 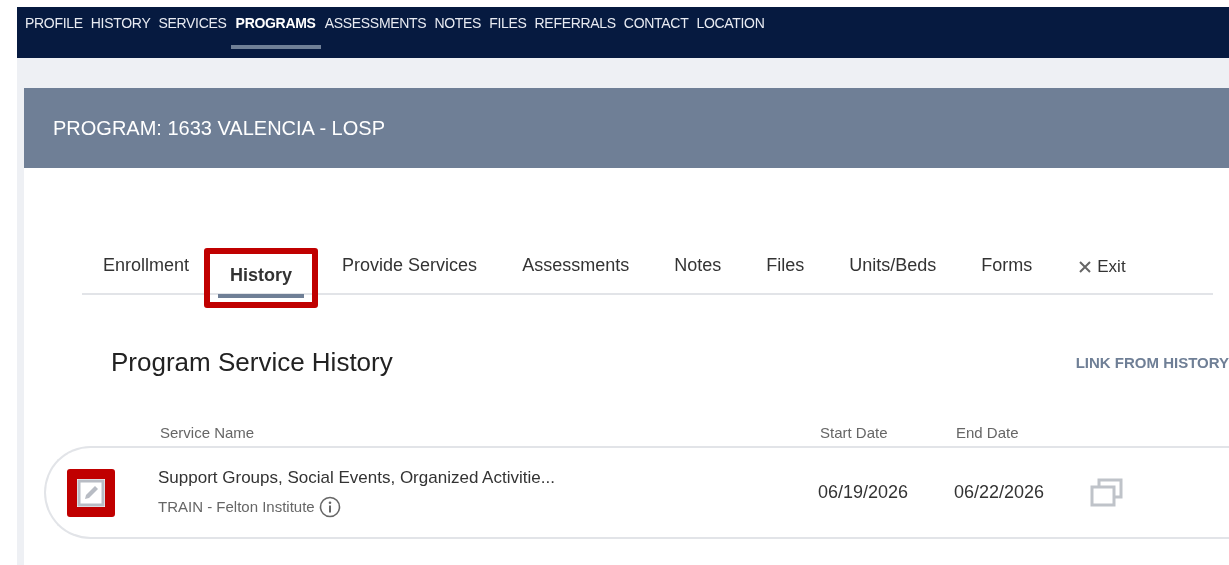 What do you see at coordinates (120, 30) in the screenshot?
I see `nav-link: HISTORY` at bounding box center [120, 30].